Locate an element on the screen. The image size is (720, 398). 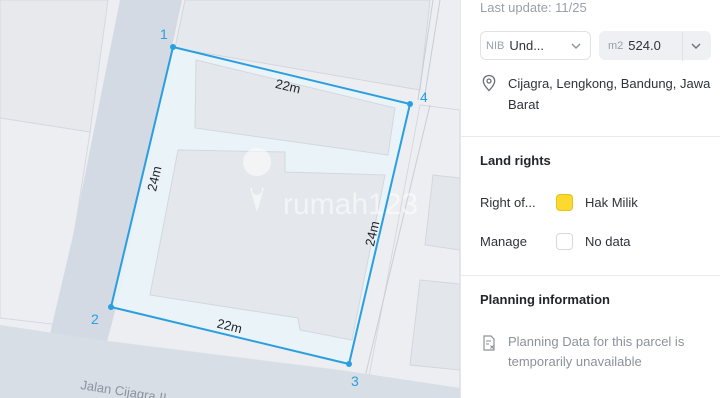
manage-value: No data is located at coordinates (608, 241).